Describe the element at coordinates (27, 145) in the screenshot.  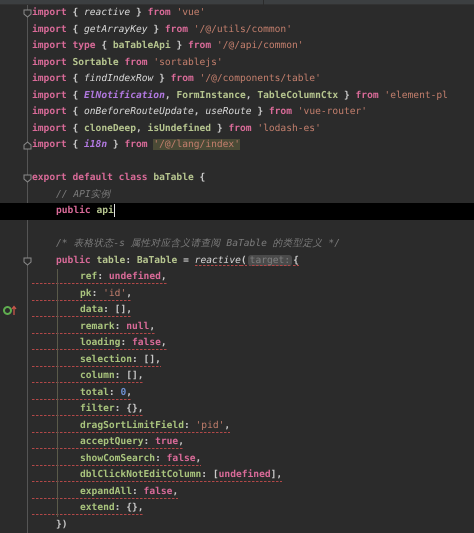
I see `fold-end-icon` at that location.